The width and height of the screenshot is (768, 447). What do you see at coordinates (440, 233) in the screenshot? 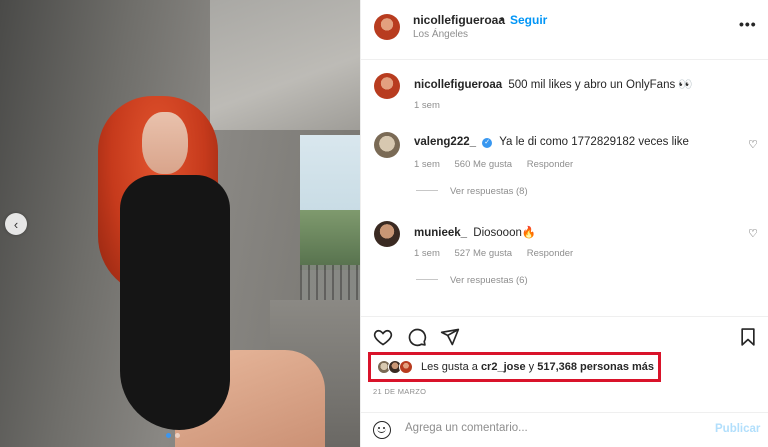
I see `comment-username: munieek_` at bounding box center [440, 233].